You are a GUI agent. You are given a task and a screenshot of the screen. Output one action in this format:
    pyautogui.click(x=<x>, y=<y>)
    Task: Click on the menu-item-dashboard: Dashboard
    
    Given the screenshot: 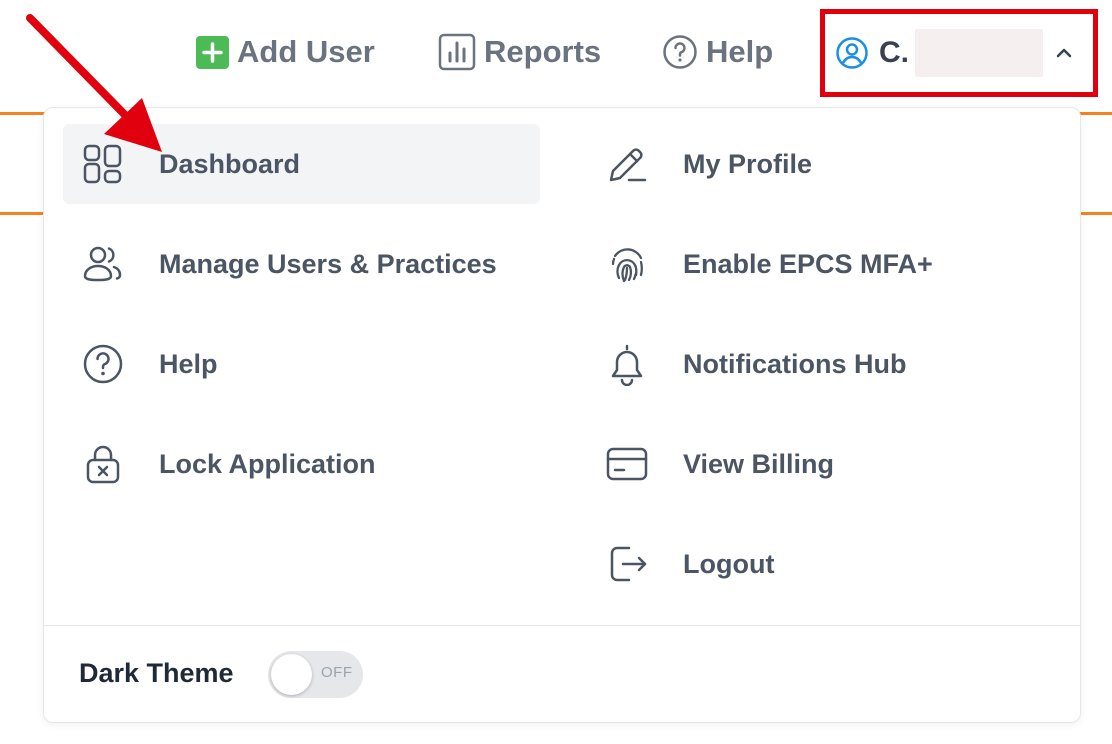 What is the action you would take?
    pyautogui.click(x=301, y=164)
    